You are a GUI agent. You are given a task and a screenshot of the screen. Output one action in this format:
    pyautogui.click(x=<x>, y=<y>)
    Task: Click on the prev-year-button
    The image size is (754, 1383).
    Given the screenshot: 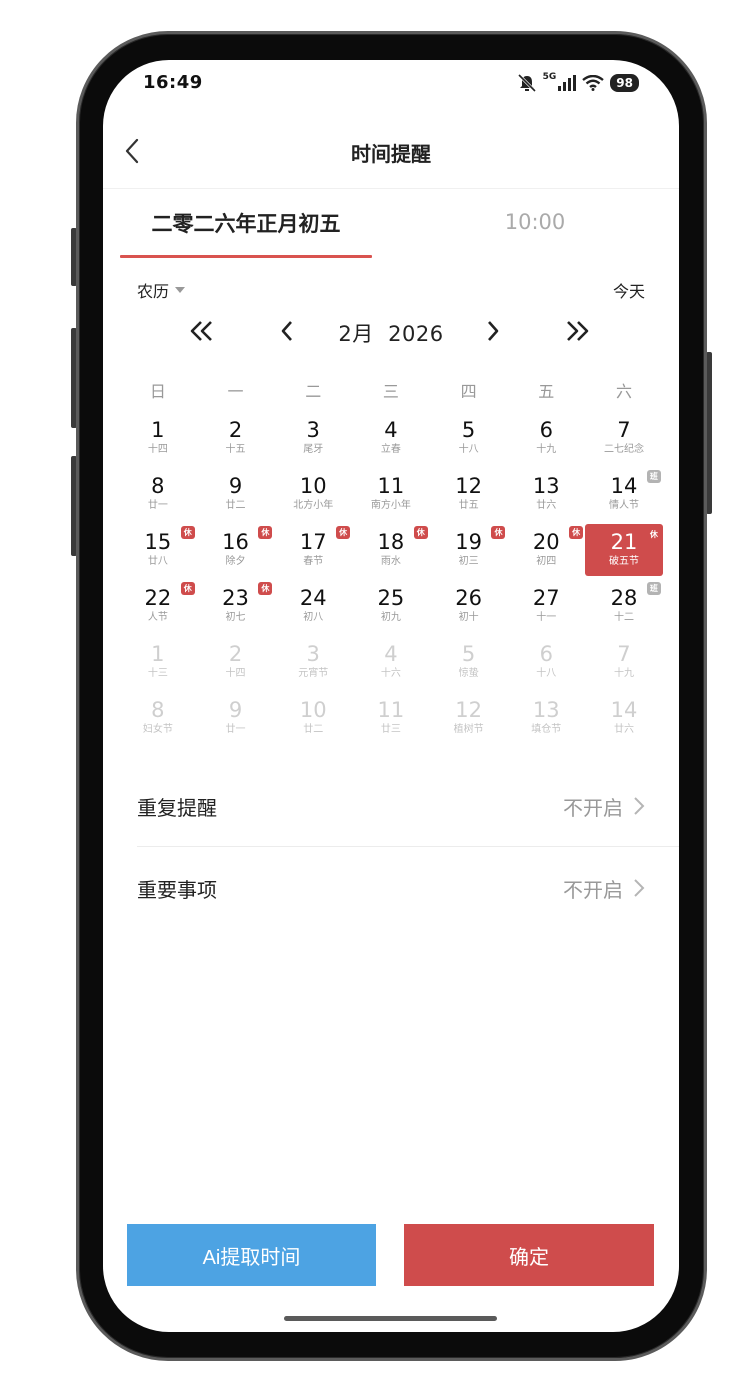 What is the action you would take?
    pyautogui.click(x=202, y=331)
    